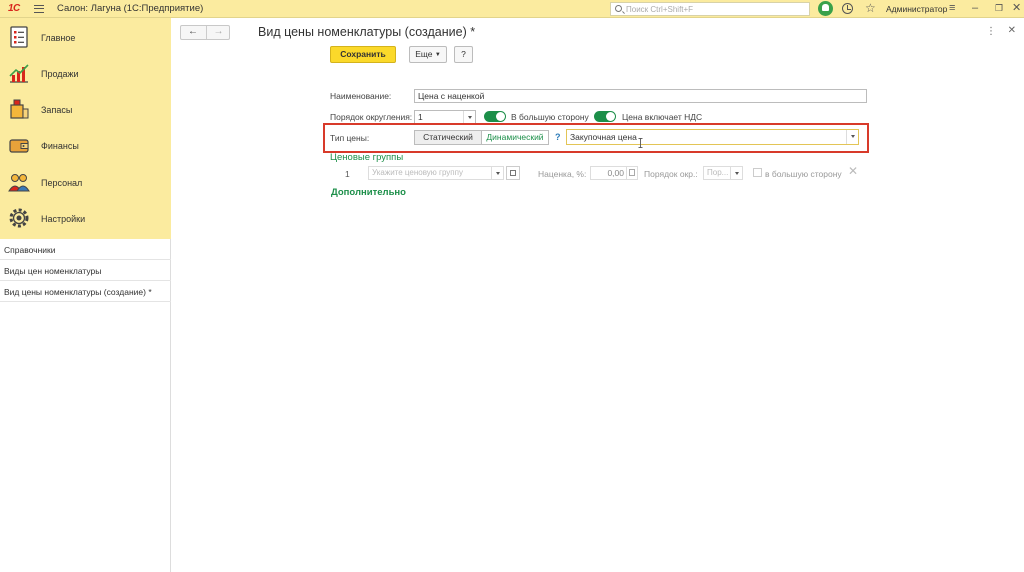 This screenshot has height=572, width=1024. What do you see at coordinates (14, 8) in the screenshot?
I see `app-logo: 1С` at bounding box center [14, 8].